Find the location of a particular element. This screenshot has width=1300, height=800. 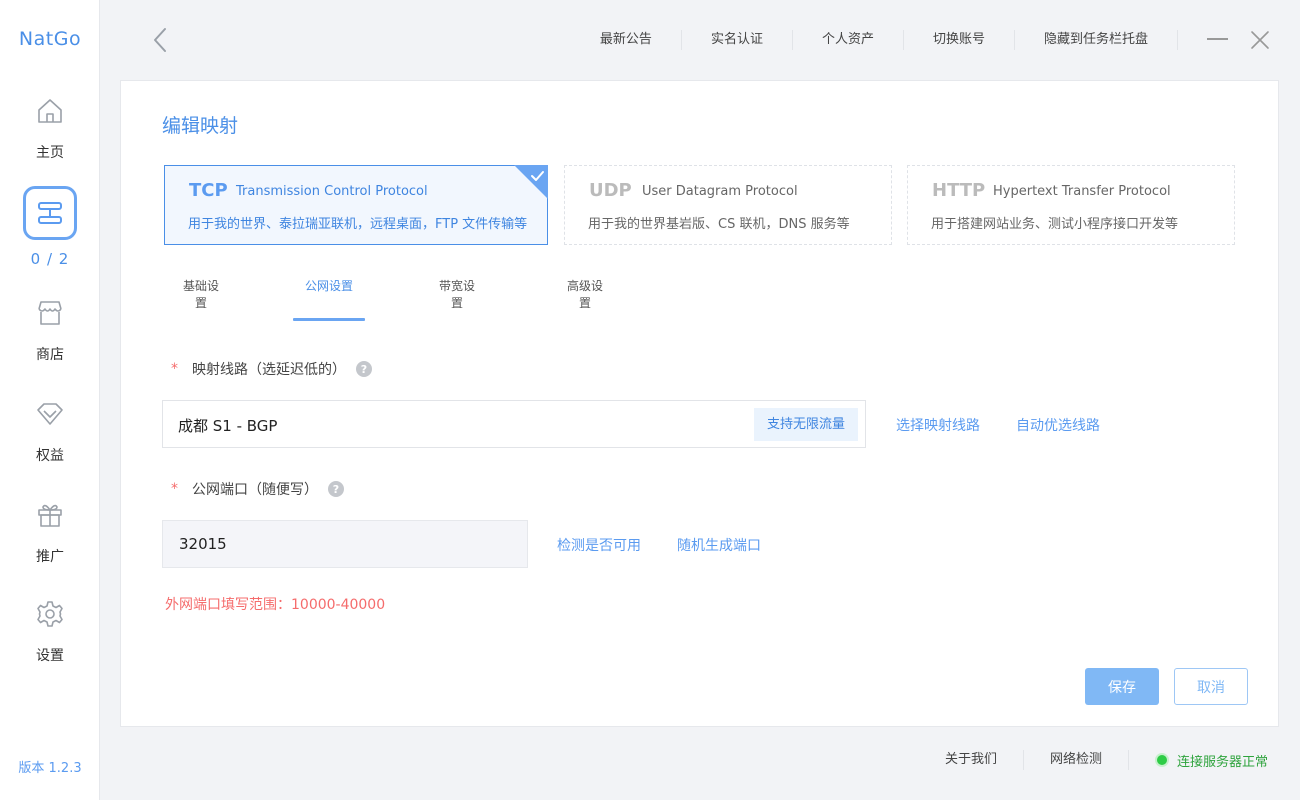

select-route-link: 选择映射线路 is located at coordinates (938, 425).